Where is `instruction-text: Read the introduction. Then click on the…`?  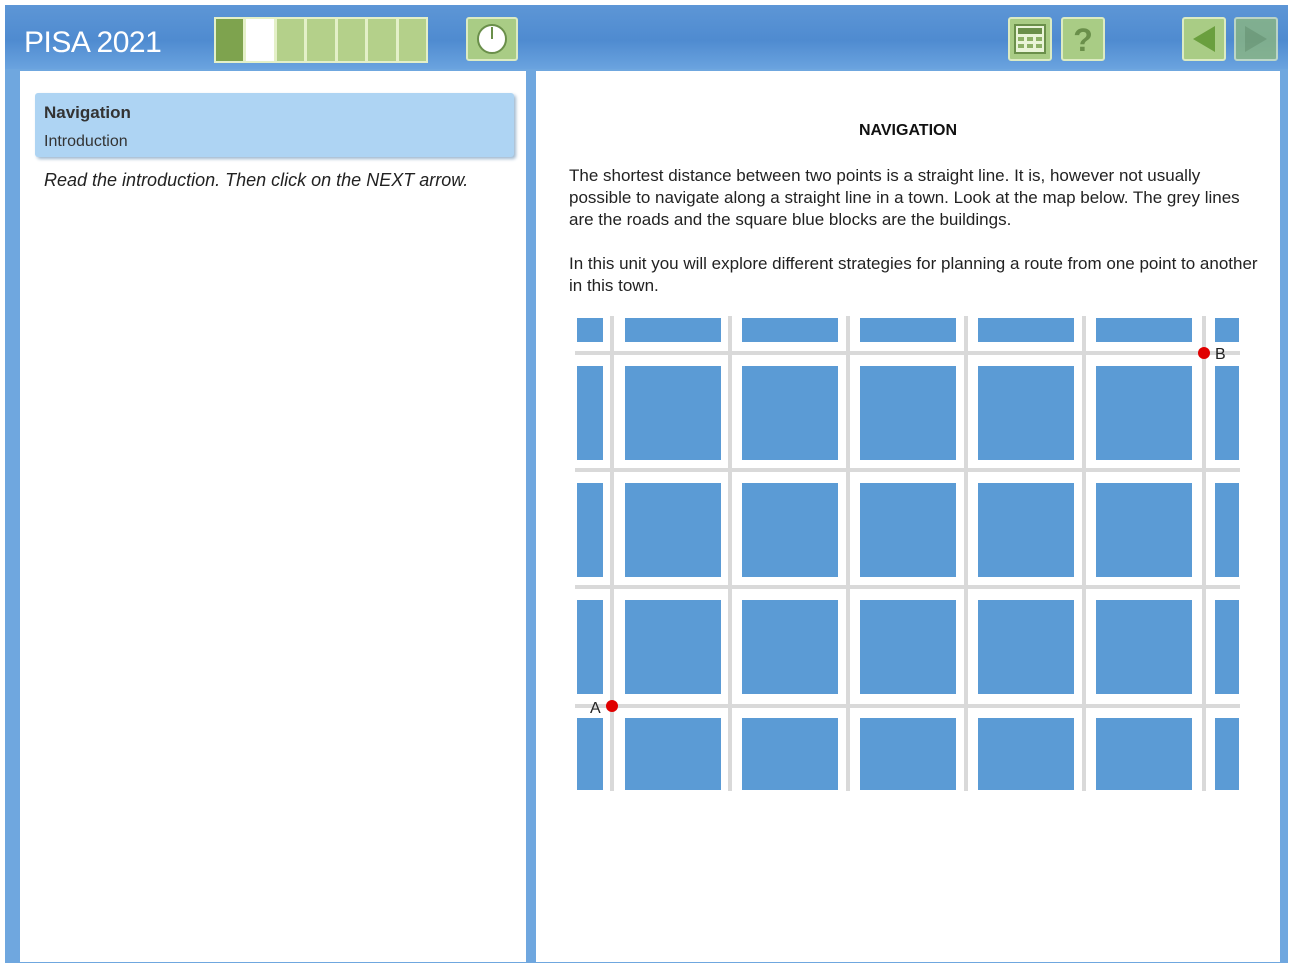 instruction-text: Read the introduction. Then click on the… is located at coordinates (256, 180).